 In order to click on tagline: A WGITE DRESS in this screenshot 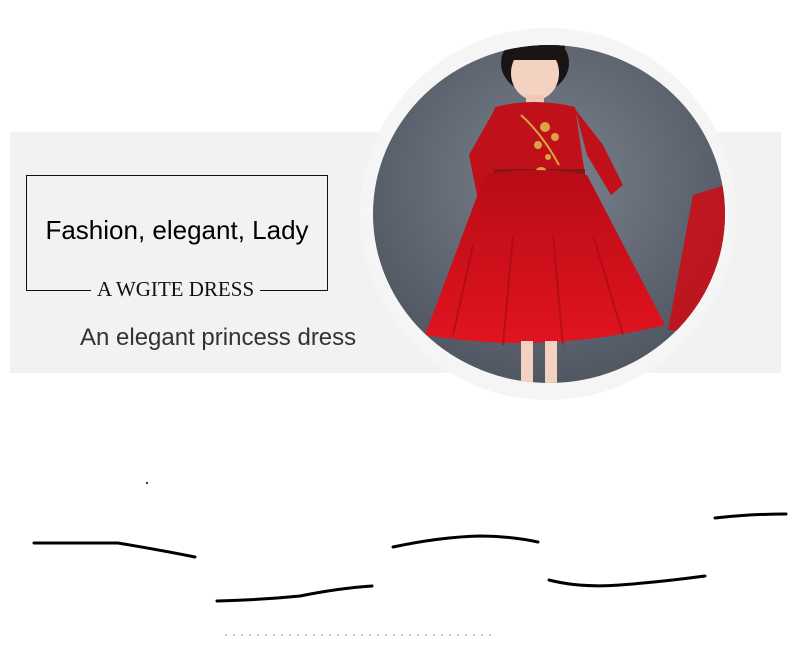, I will do `click(176, 289)`.